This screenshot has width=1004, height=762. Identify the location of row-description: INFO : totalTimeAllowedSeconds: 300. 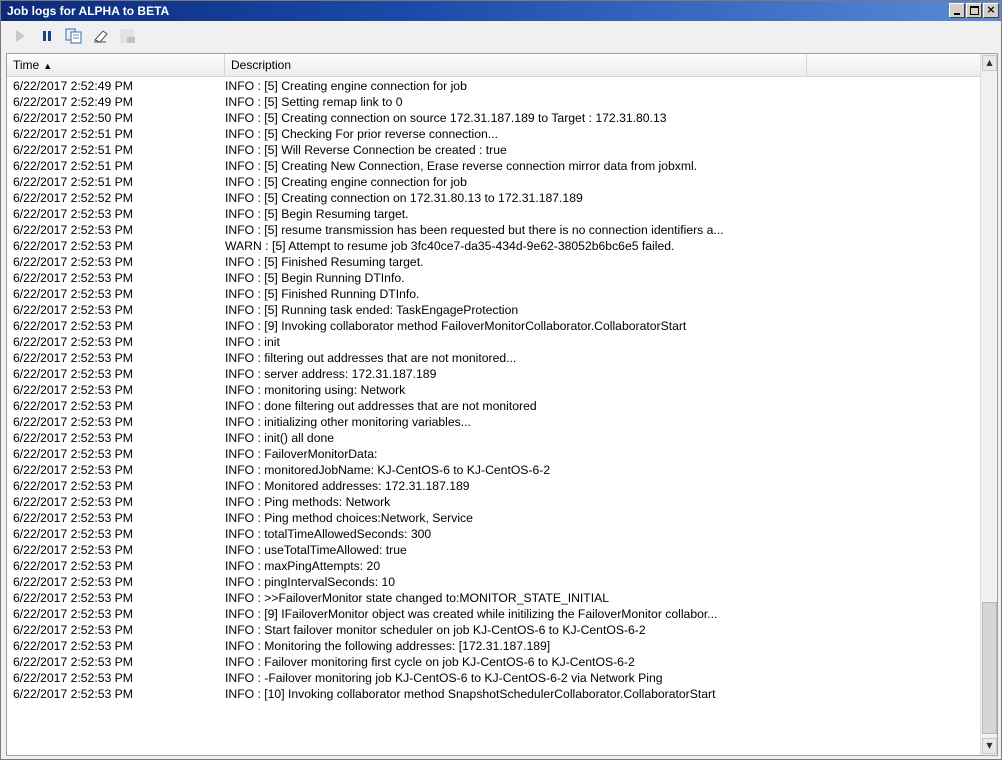
(328, 534).